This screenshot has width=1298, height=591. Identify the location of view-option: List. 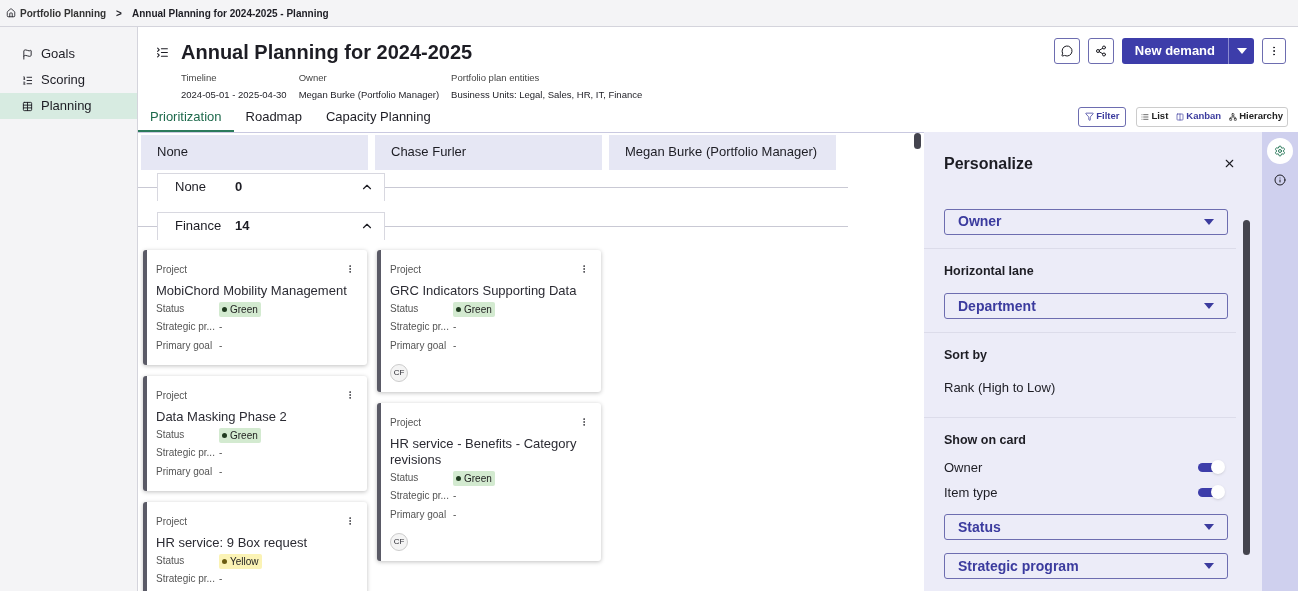
(1155, 116).